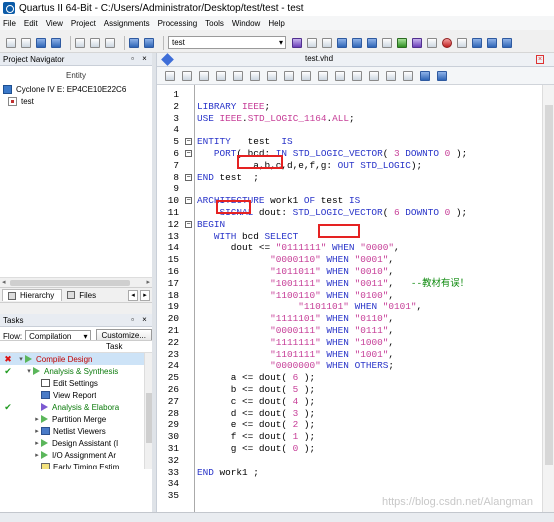 This screenshot has height=522, width=554. I want to click on code-line: 21 "0000111" WHEN "0111",, so click(350, 331).